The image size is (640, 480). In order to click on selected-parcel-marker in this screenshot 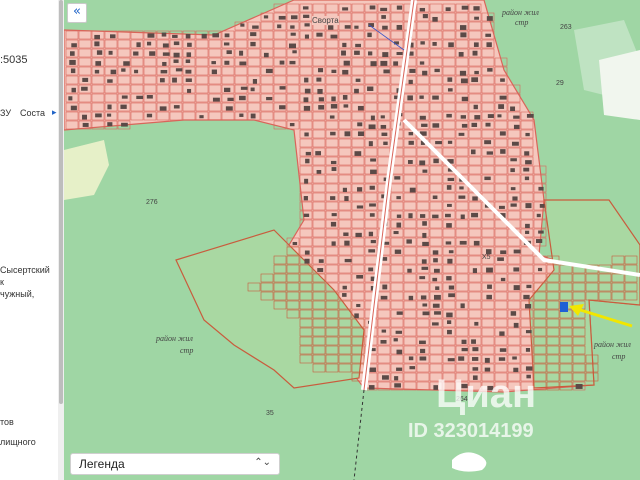, I will do `click(564, 307)`.